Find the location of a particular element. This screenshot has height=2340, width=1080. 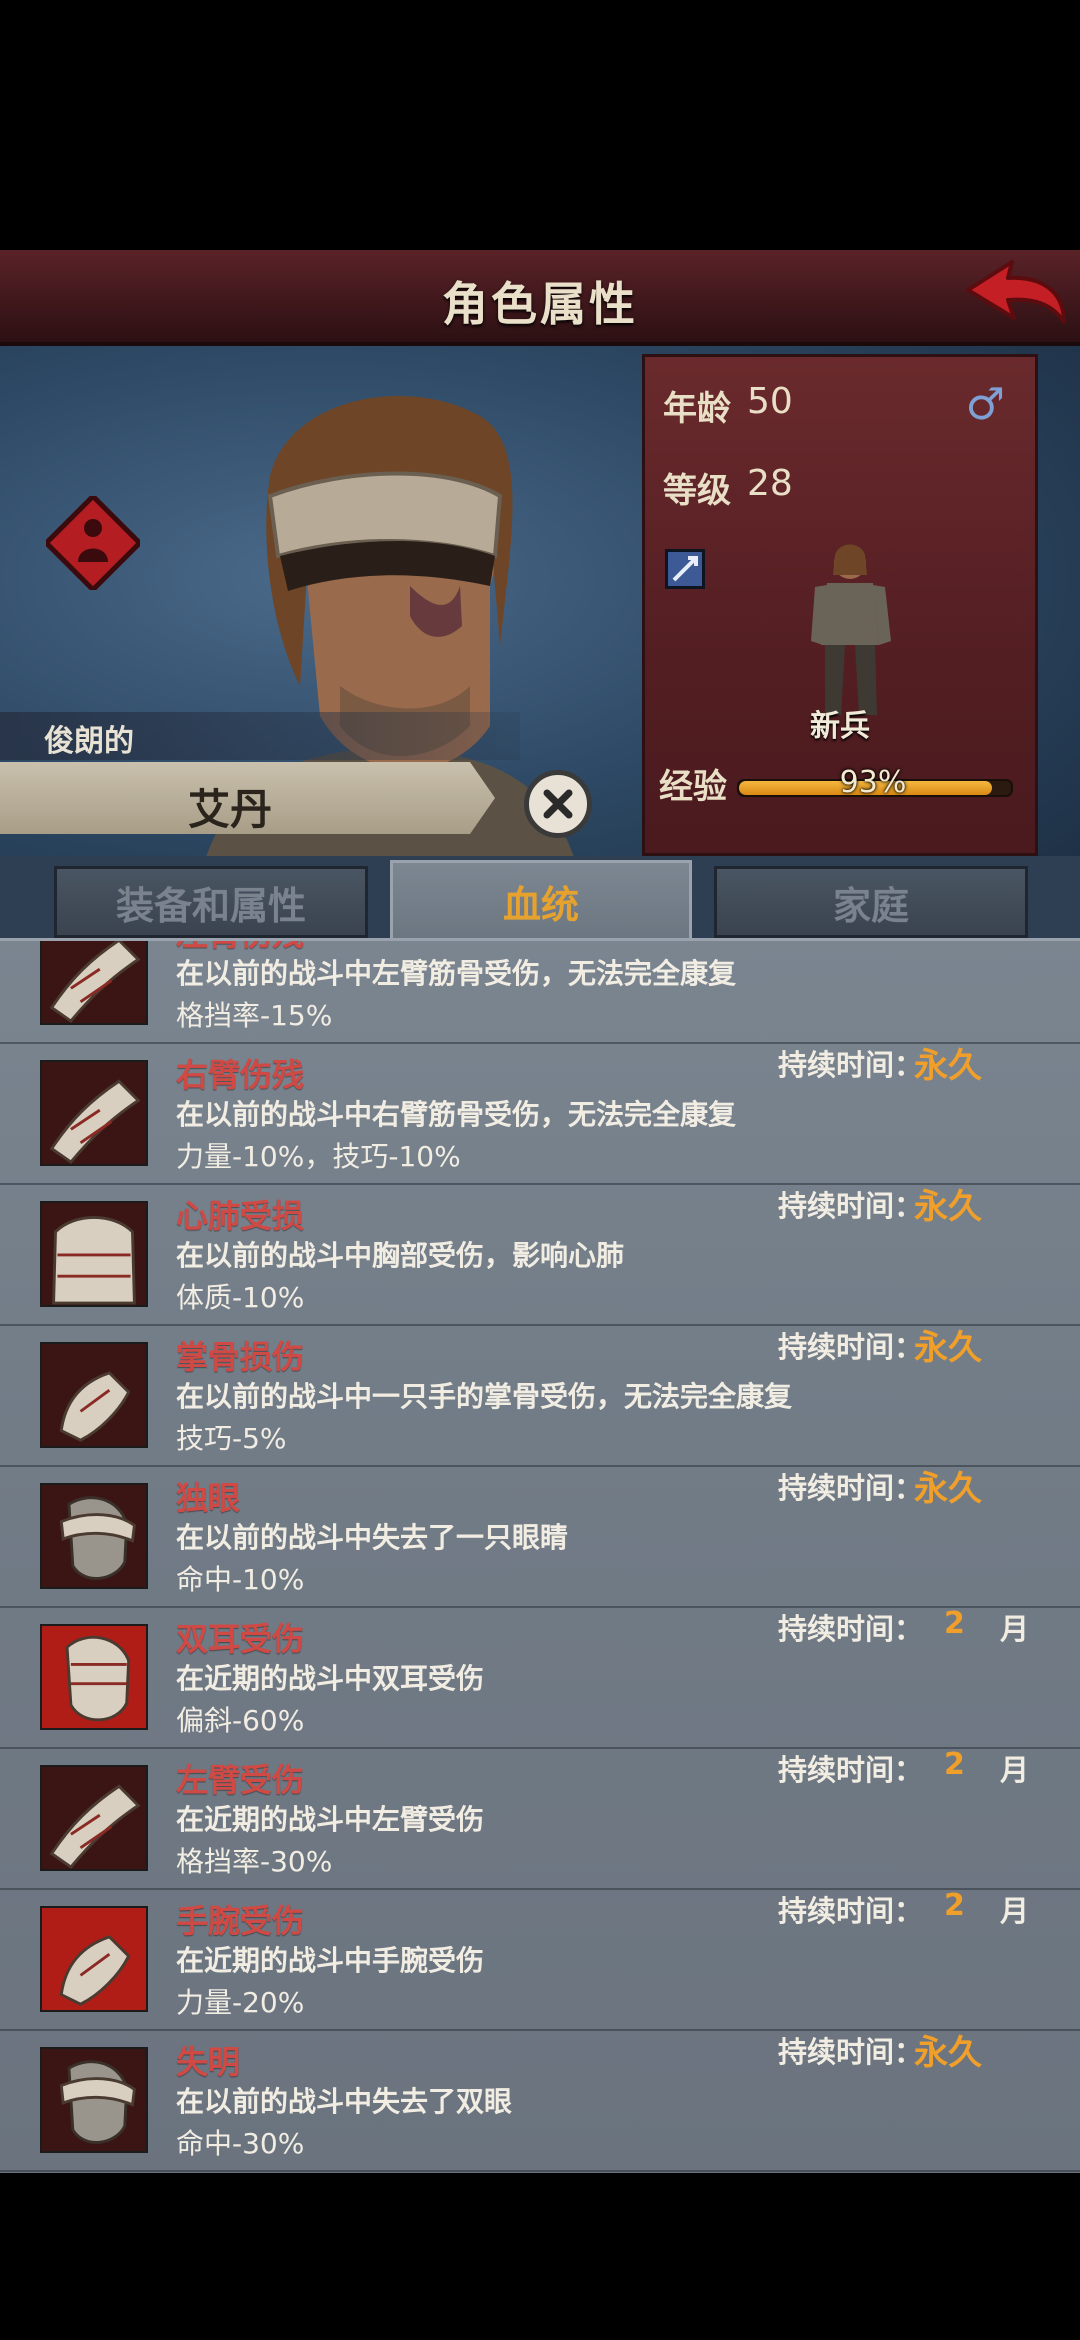

class-badge-icon is located at coordinates (93, 543).